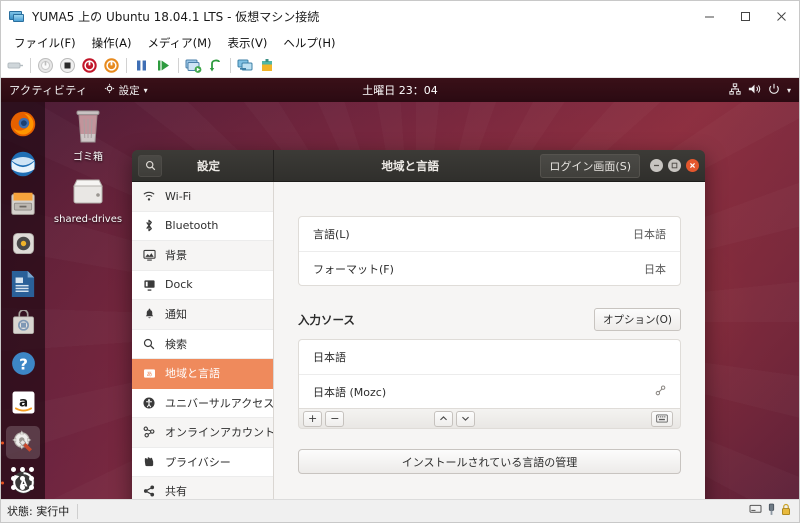  What do you see at coordinates (489, 319) in the screenshot?
I see `input-sources-header: 入力ソース オプション(O)` at bounding box center [489, 319].